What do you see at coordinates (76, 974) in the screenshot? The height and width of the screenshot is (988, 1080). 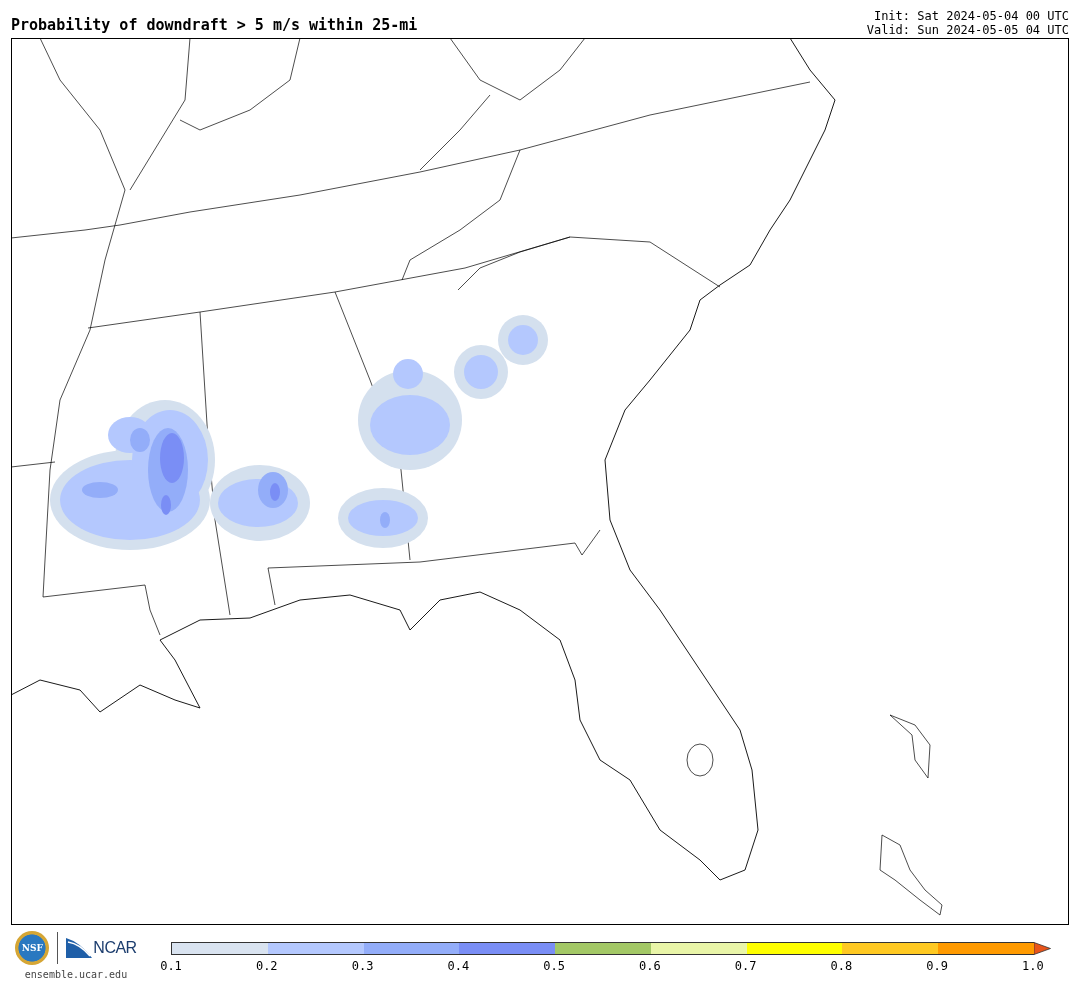 I see `website-url: ensemble.ucar.edu` at bounding box center [76, 974].